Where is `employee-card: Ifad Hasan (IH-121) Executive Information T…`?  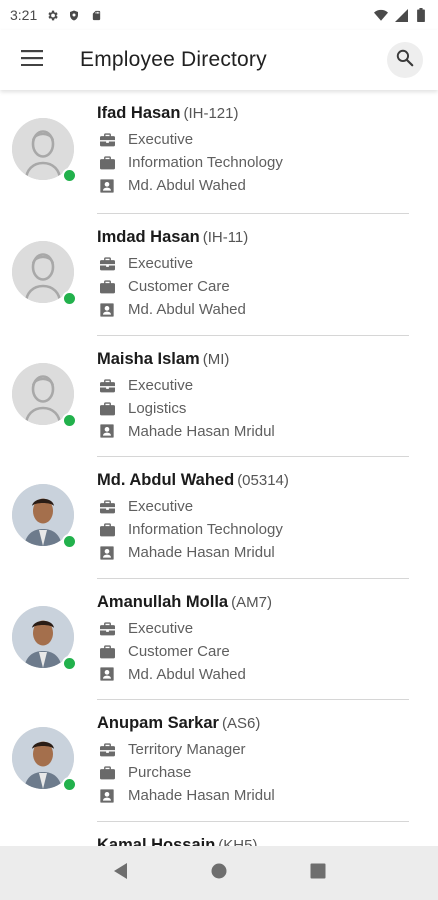
employee-card: Ifad Hasan (IH-121) Executive Information T… is located at coordinates (219, 152).